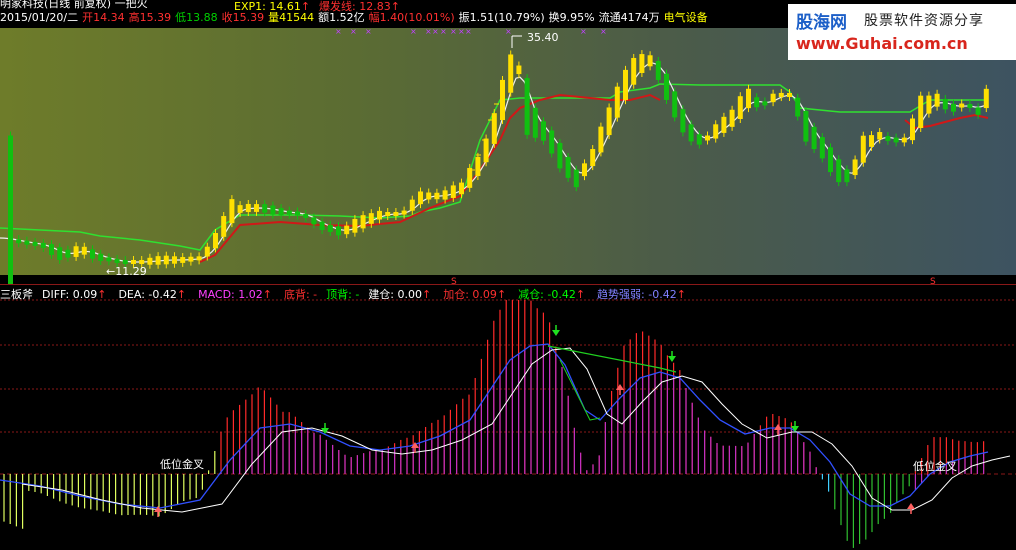  Describe the element at coordinates (882, 43) in the screenshot. I see `watermark-url: www.Guhai.com.cn` at that location.